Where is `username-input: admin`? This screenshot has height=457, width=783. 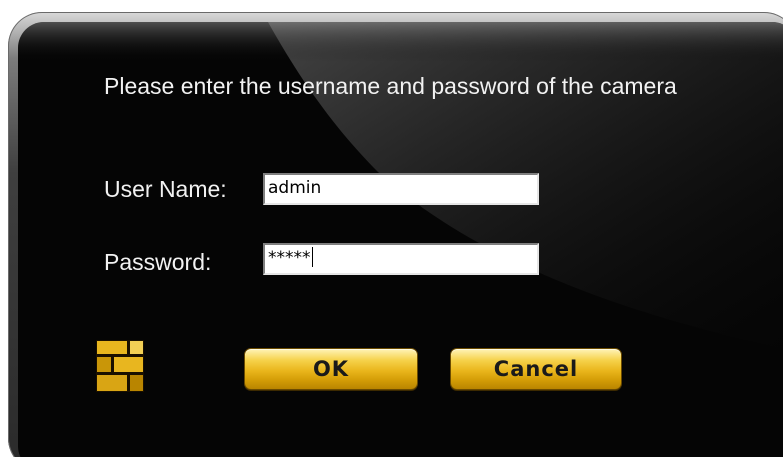 username-input: admin is located at coordinates (401, 189).